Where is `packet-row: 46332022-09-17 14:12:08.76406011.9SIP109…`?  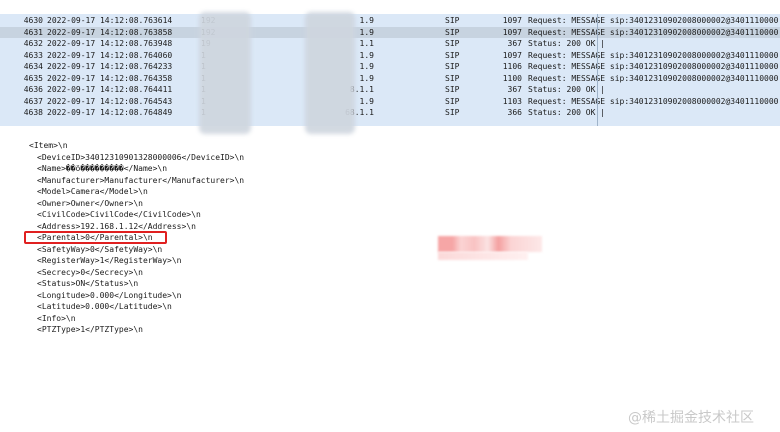
packet-row: 46332022-09-17 14:12:08.76406011.9SIP109… is located at coordinates (390, 56).